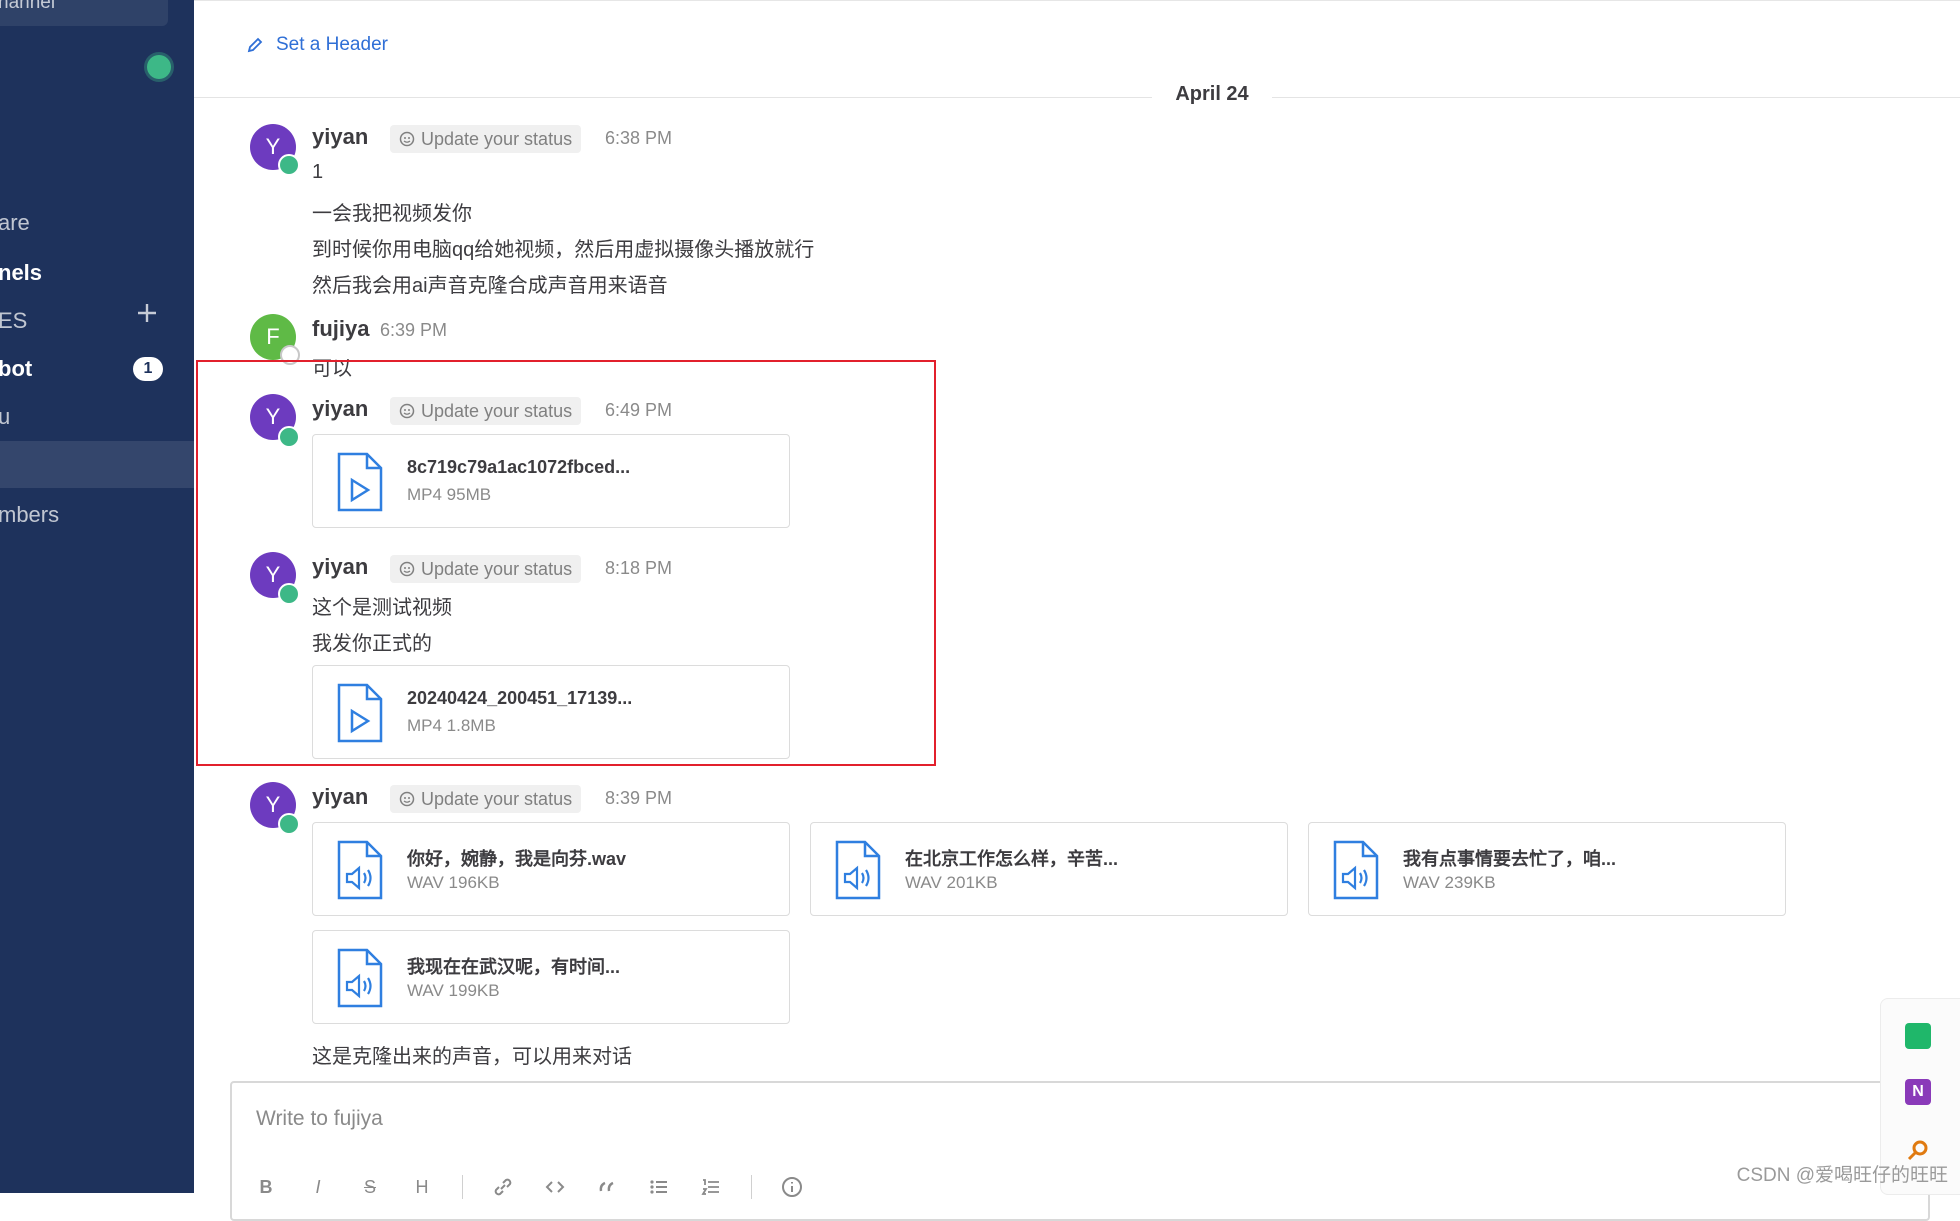 The width and height of the screenshot is (1960, 1221). What do you see at coordinates (453, 882) in the screenshot?
I see `file-meta: WAV 196KB` at bounding box center [453, 882].